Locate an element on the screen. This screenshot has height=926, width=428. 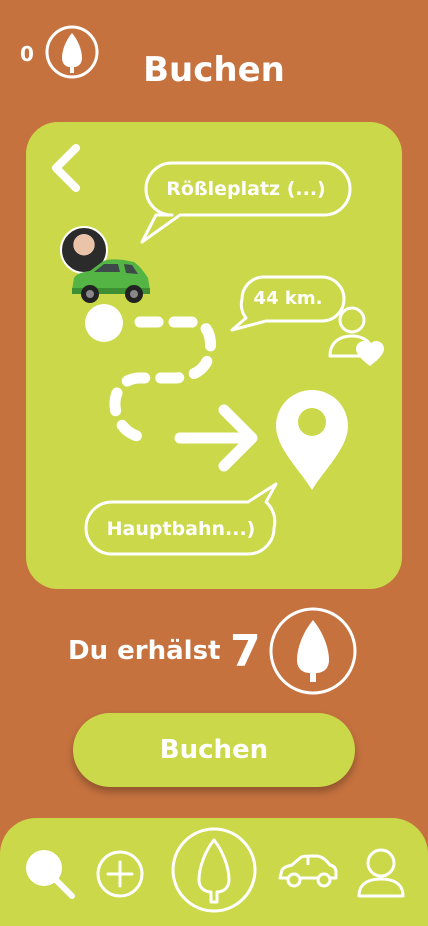
page-title: Buchen is located at coordinates (214, 70).